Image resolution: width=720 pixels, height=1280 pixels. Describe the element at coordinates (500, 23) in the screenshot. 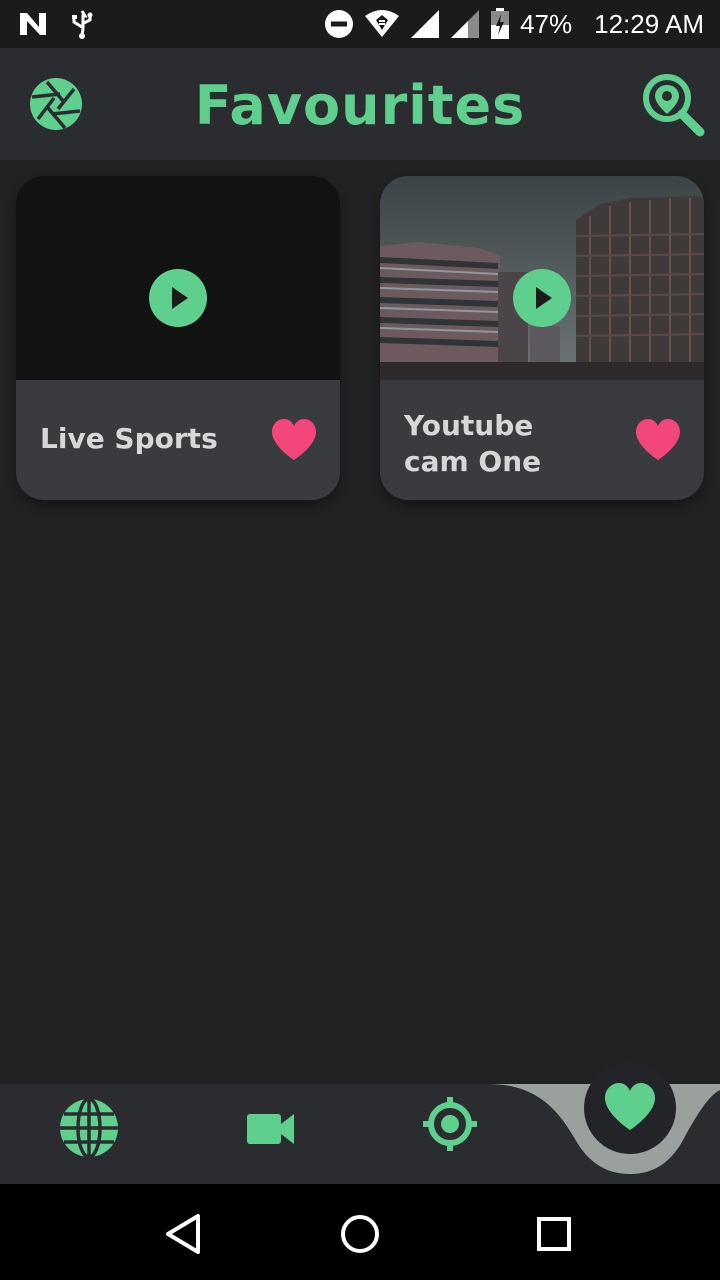

I see `battery-icon` at that location.